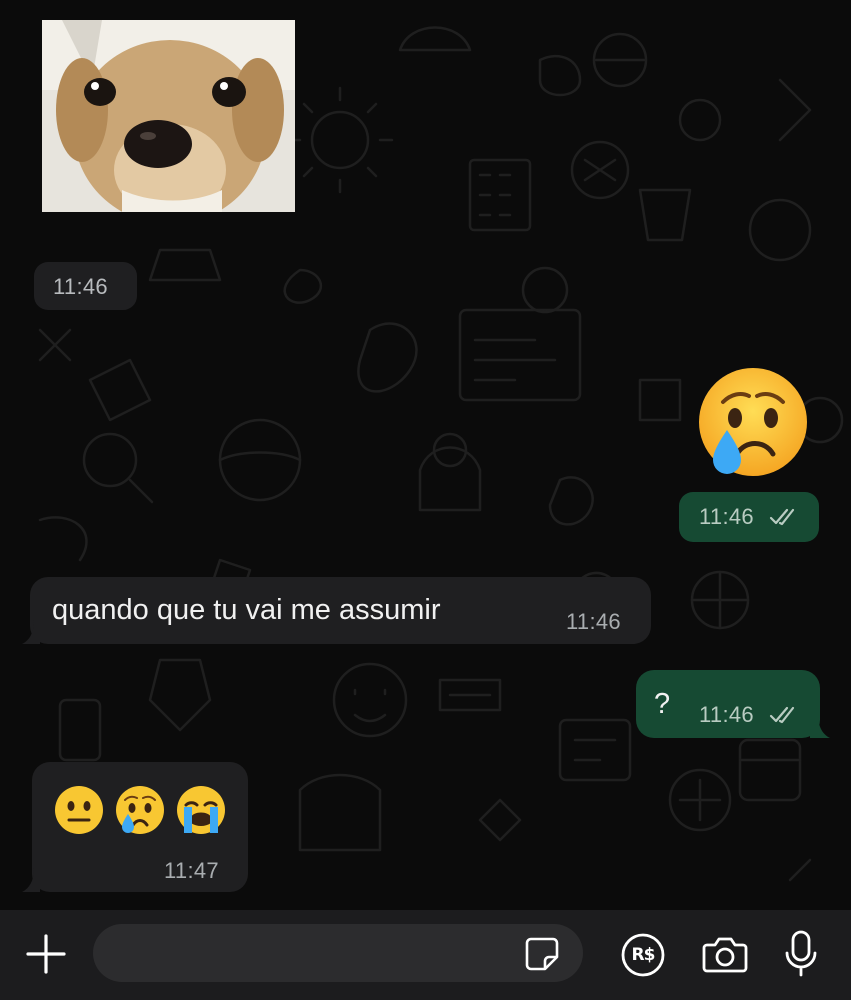 The height and width of the screenshot is (1000, 851). Describe the element at coordinates (662, 704) in the screenshot. I see `message-text: ?` at that location.